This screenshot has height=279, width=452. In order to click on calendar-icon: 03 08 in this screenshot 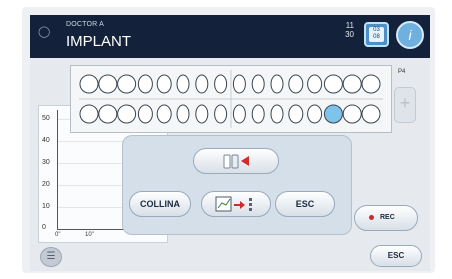, I will do `click(376, 34)`.